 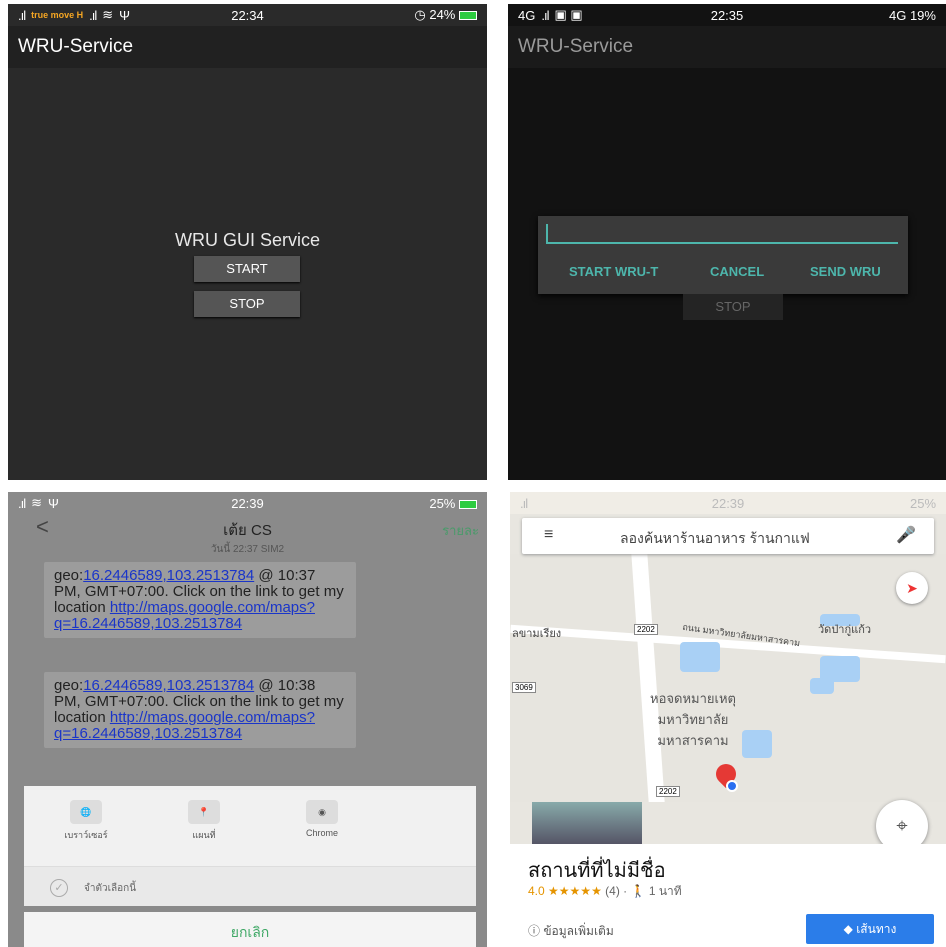 I want to click on start-button: START, so click(x=247, y=269).